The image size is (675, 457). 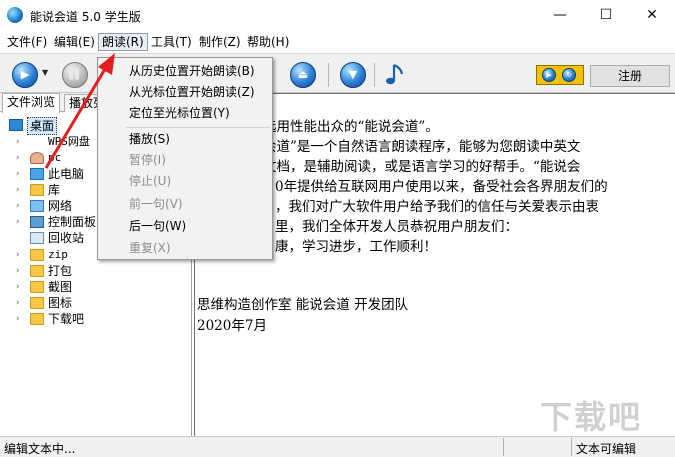 I want to click on tree-label: WPS网盘, so click(x=69, y=141).